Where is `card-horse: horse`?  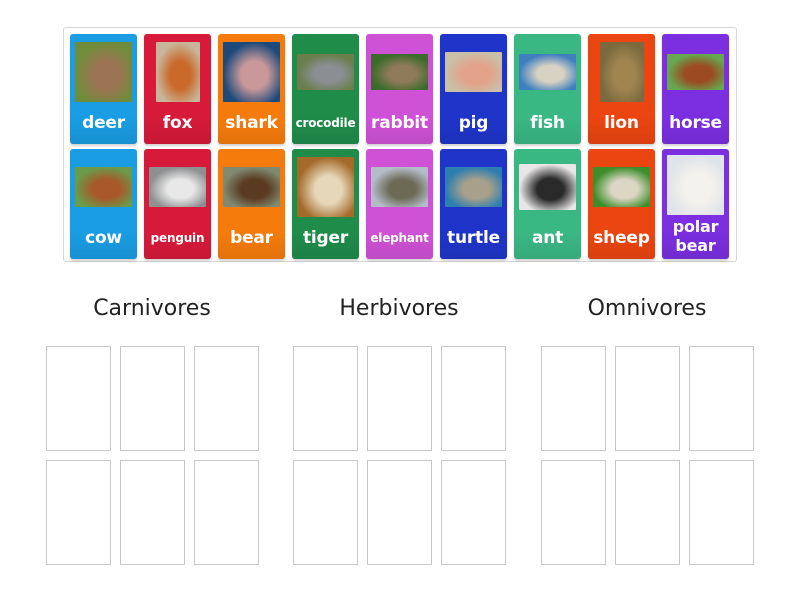 card-horse: horse is located at coordinates (695, 89).